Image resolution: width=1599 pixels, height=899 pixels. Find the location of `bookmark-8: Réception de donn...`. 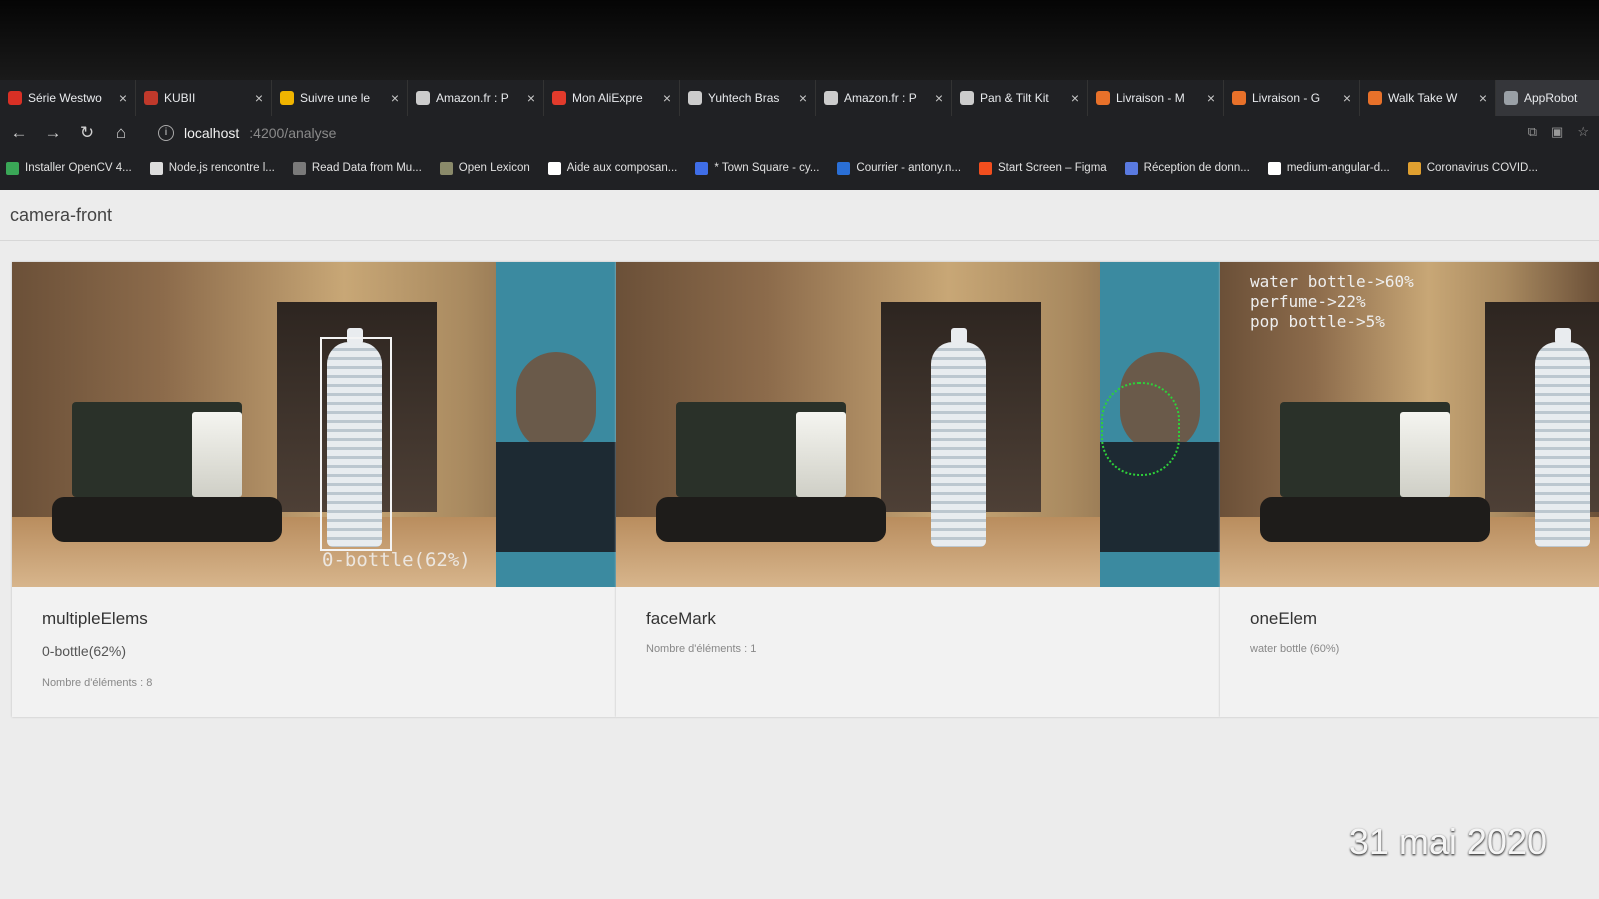

bookmark-8: Réception de donn... is located at coordinates (1187, 168).